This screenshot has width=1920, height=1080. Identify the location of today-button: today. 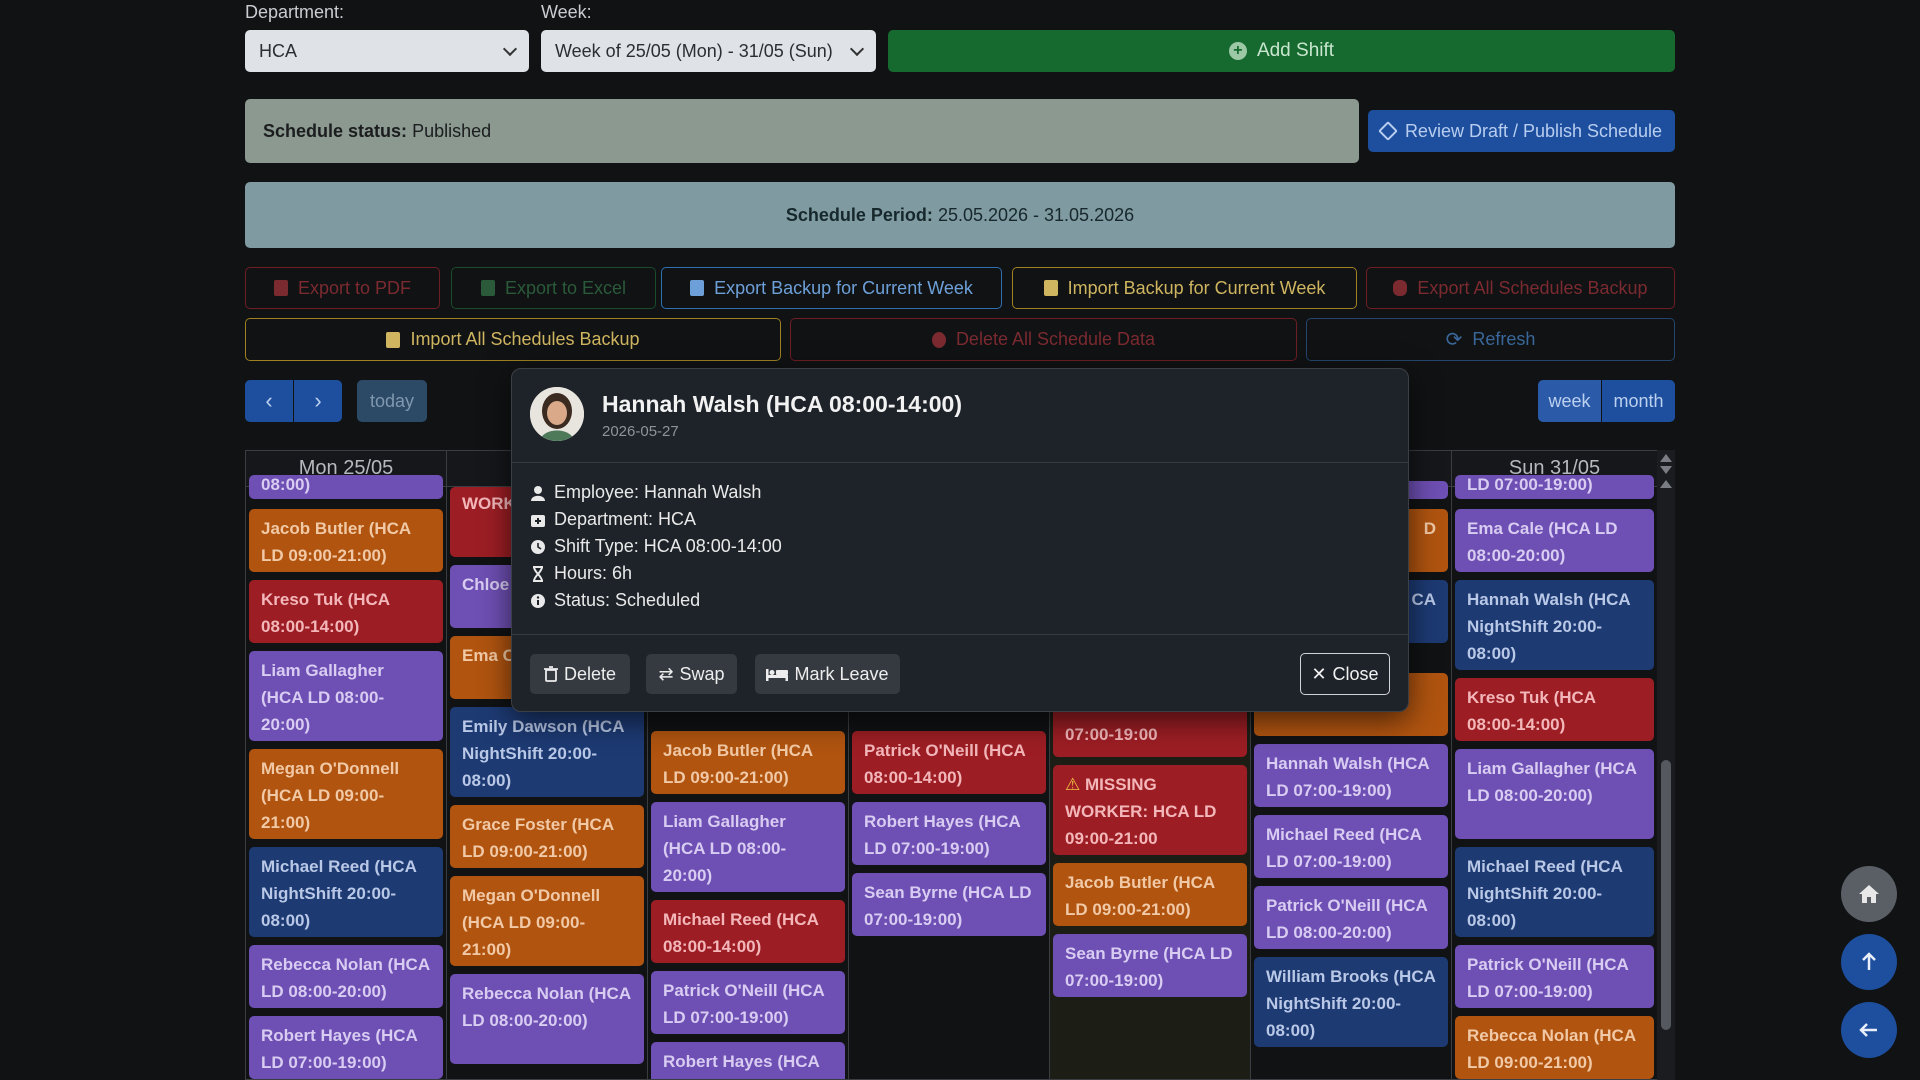
(392, 401).